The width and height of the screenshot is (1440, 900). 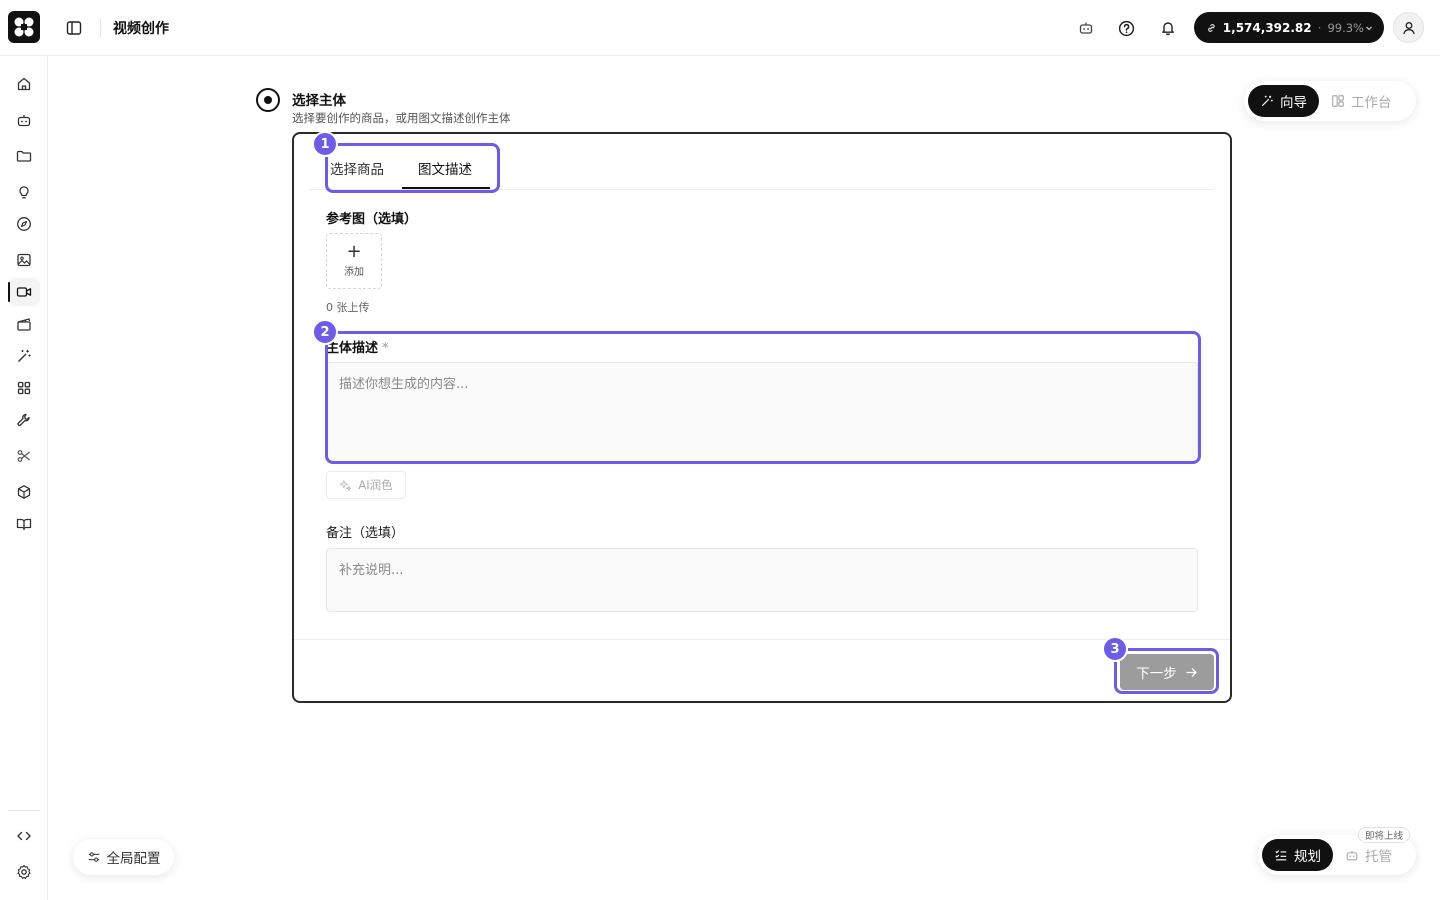 What do you see at coordinates (24, 27) in the screenshot?
I see `app-logo` at bounding box center [24, 27].